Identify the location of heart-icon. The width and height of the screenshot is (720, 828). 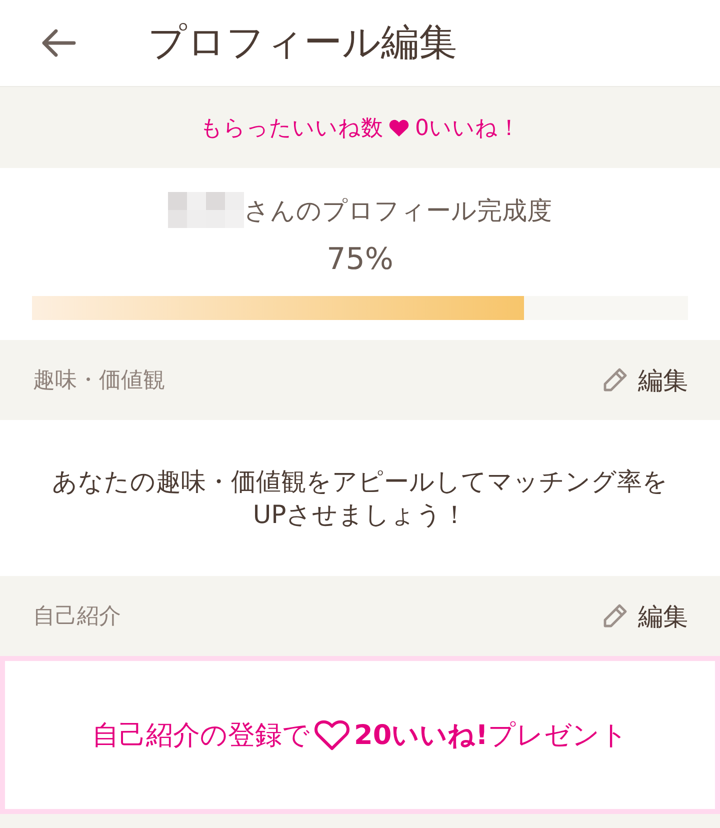
(399, 127).